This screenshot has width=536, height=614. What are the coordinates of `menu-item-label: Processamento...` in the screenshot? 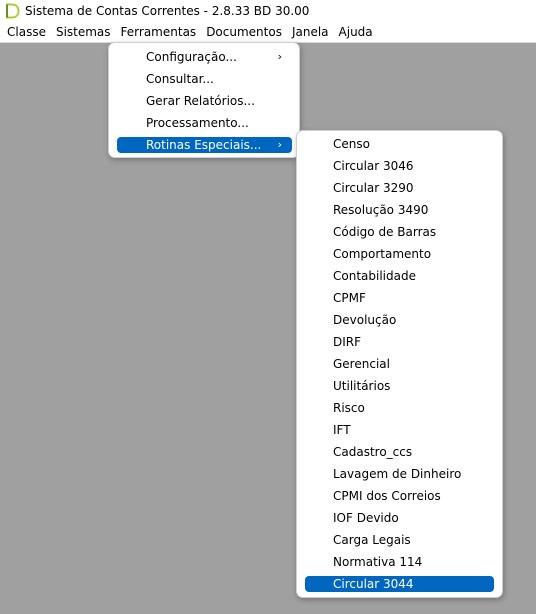 It's located at (197, 123).